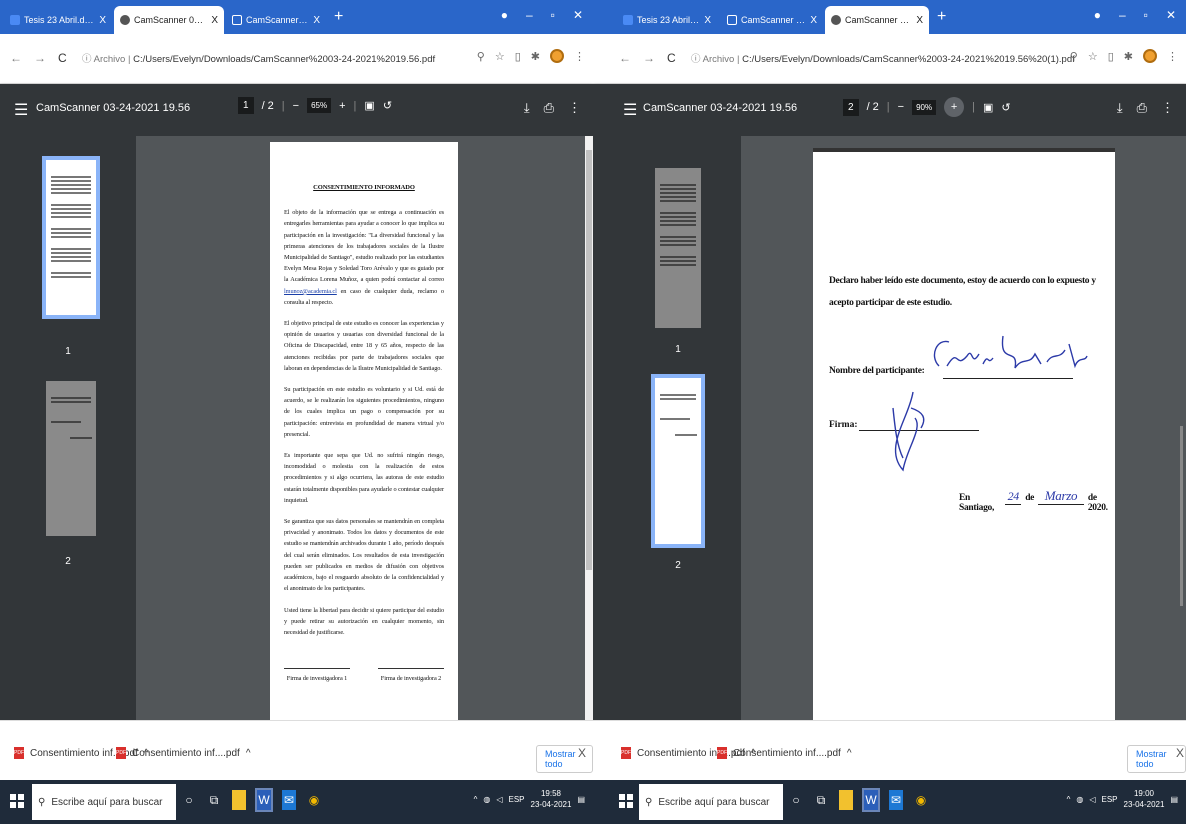 The image size is (1186, 824). Describe the element at coordinates (310, 291) in the screenshot. I see `email-link: lmunoz@academia.cl` at that location.